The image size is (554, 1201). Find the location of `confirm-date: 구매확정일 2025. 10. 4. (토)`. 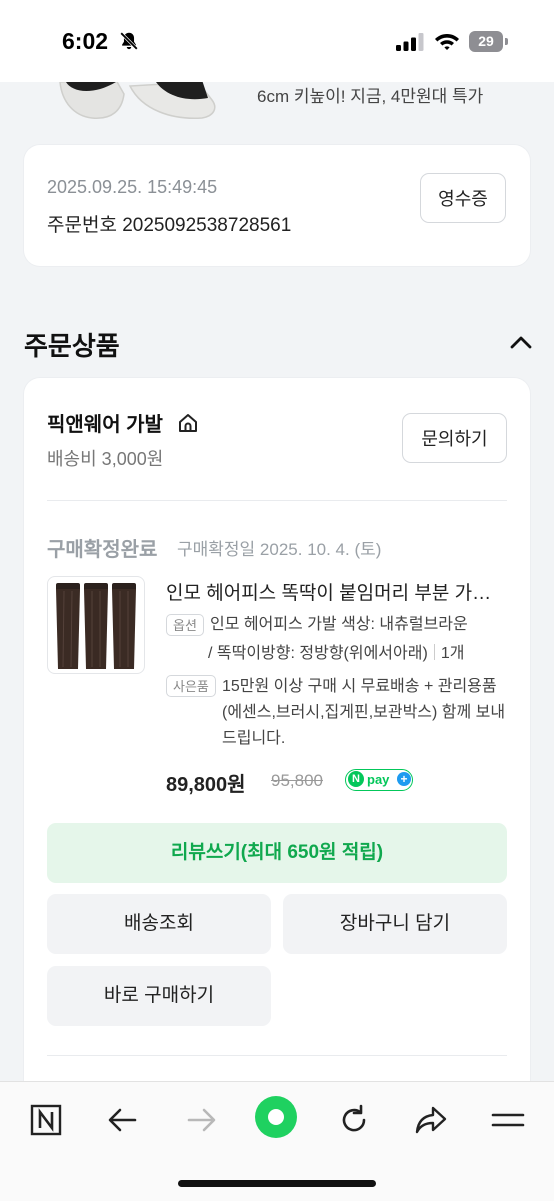

confirm-date: 구매확정일 2025. 10. 4. (토) is located at coordinates (279, 549).